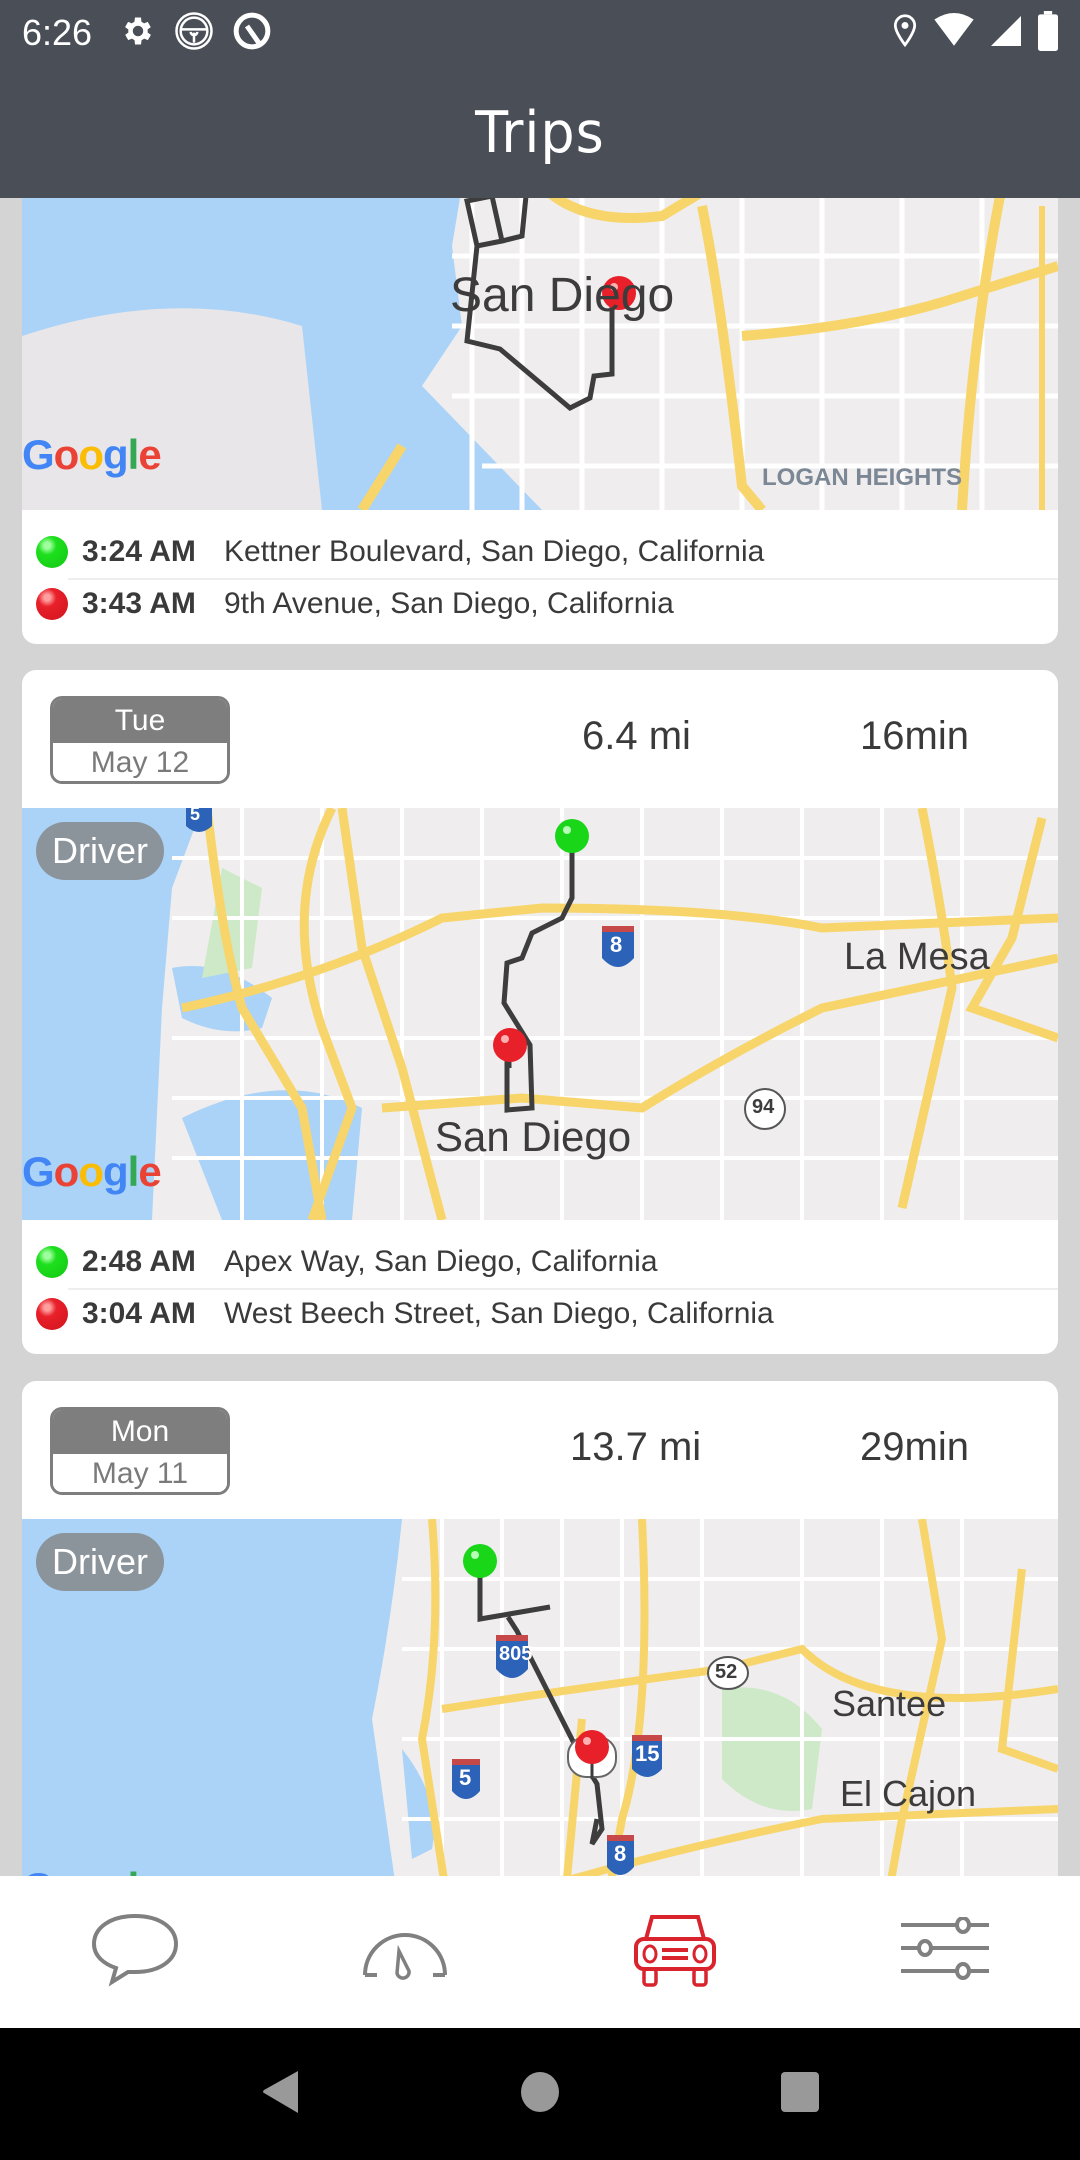 This screenshot has width=1080, height=2160. I want to click on home-button, so click(540, 2094).